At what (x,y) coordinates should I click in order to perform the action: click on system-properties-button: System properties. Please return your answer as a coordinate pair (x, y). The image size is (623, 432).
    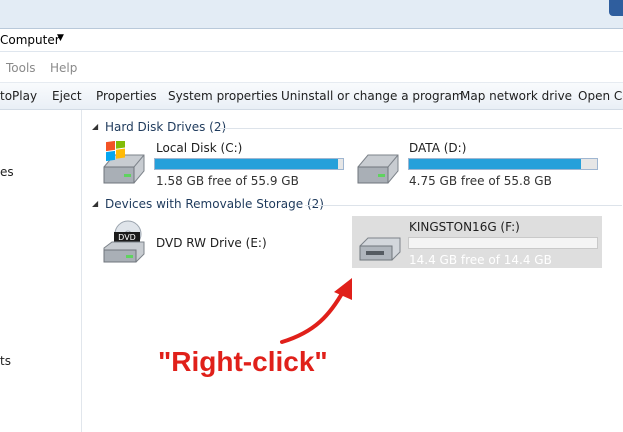
    Looking at the image, I should click on (223, 96).